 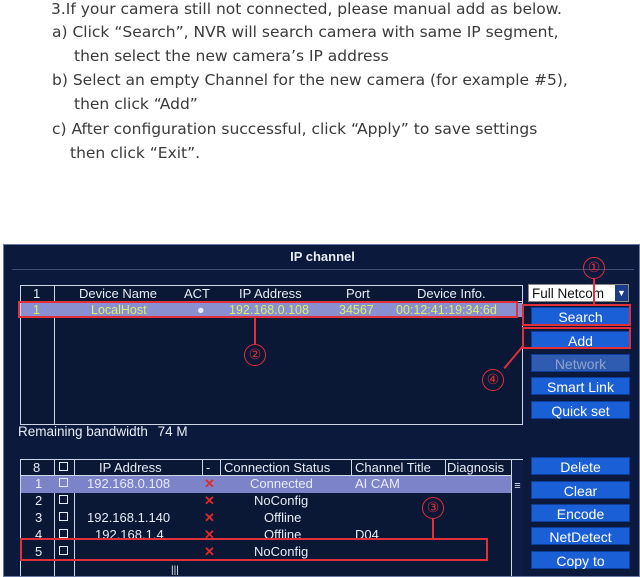 What do you see at coordinates (621, 293) in the screenshot?
I see `chevron-down-icon: ▼` at bounding box center [621, 293].